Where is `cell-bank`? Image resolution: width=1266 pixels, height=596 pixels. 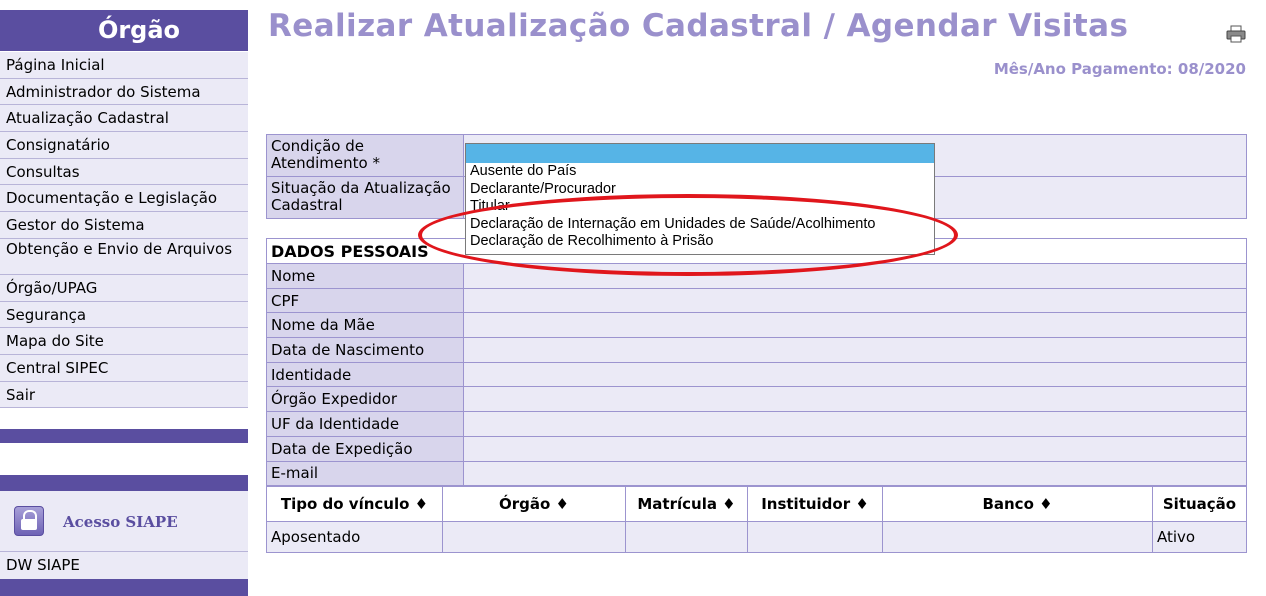
cell-bank is located at coordinates (1017, 537).